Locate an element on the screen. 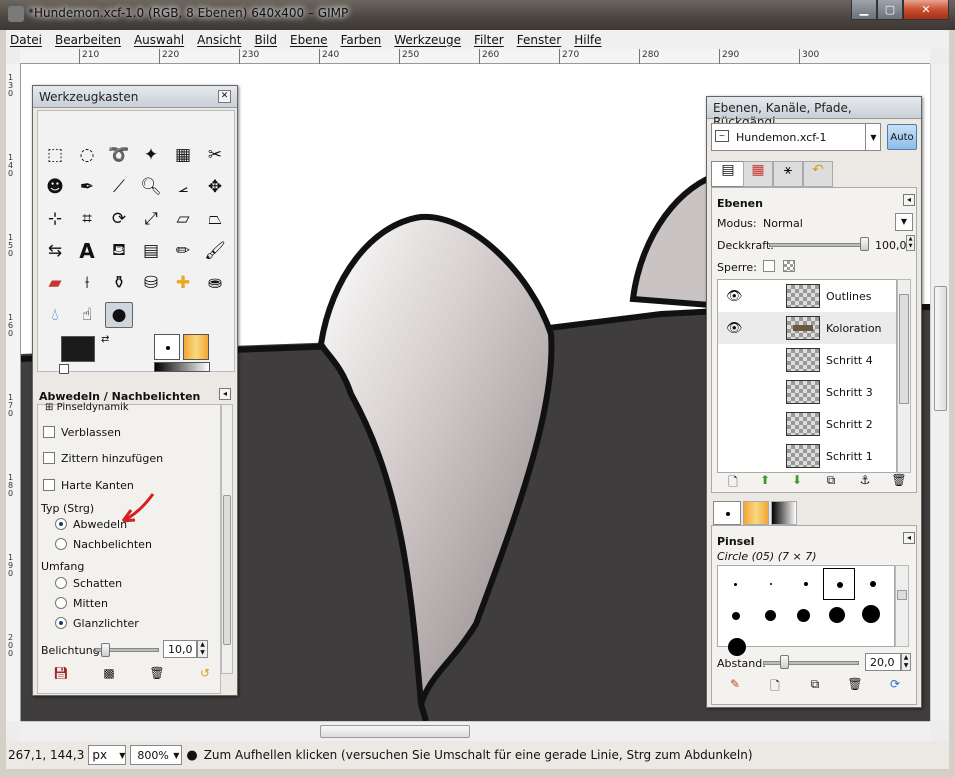  heal-icon: ✚ is located at coordinates (183, 283).